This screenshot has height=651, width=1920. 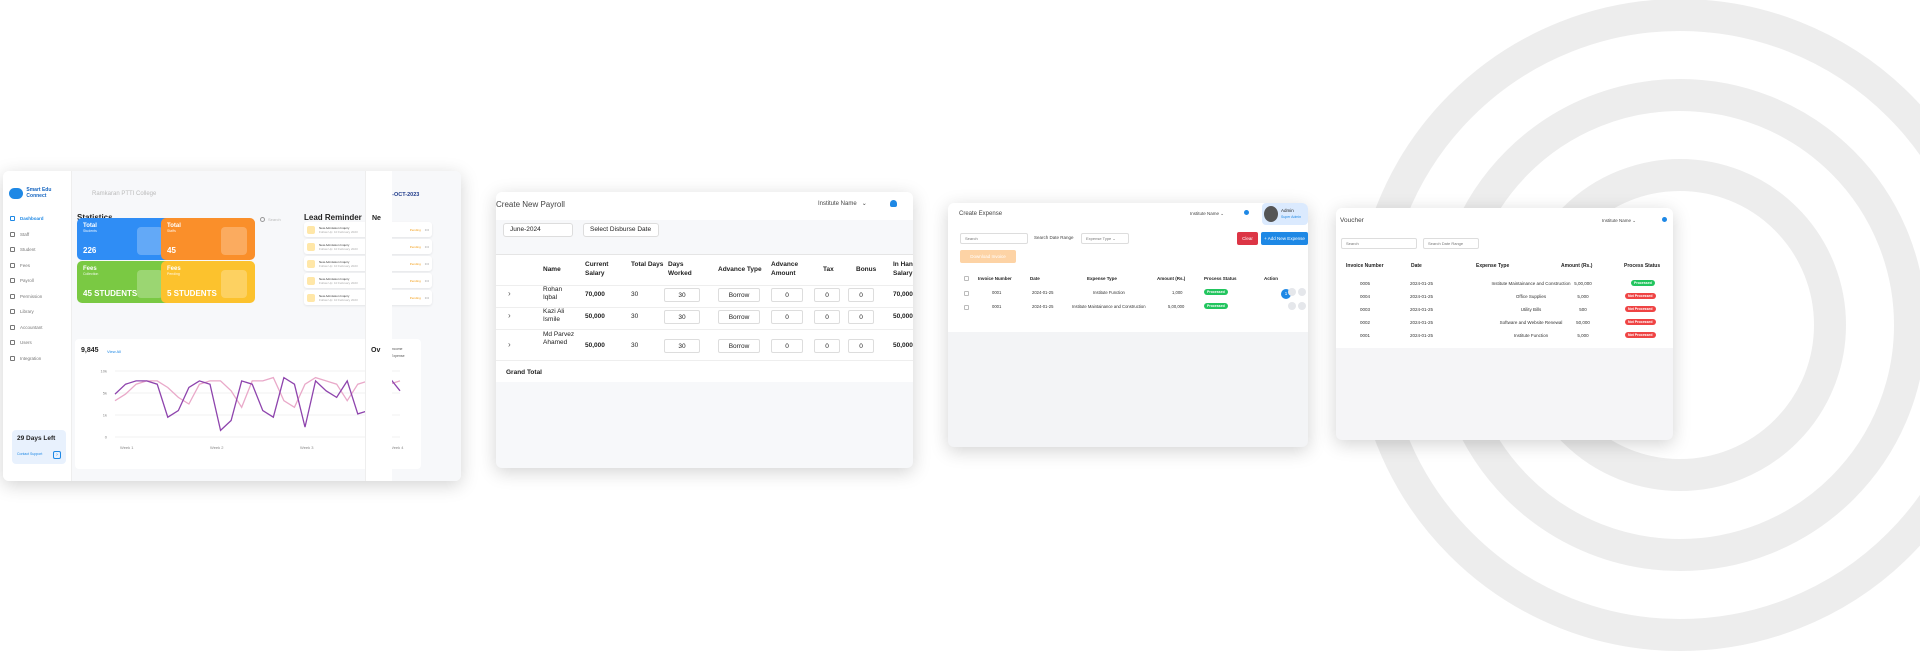 I want to click on sidebar-item-users: Users, so click(x=38, y=343).